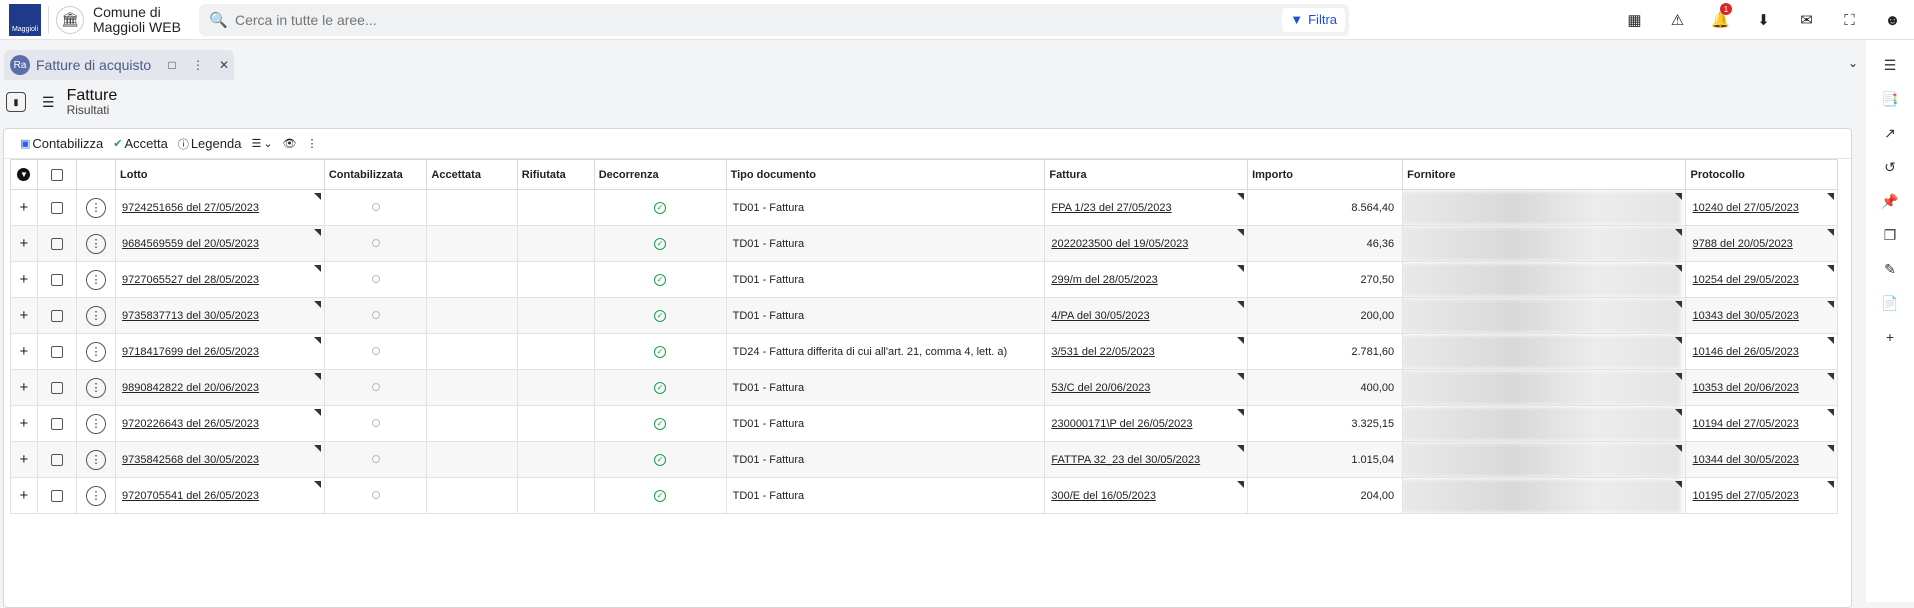 Image resolution: width=1914 pixels, height=608 pixels. I want to click on fattura-link: 230000171\P del 26/05/2023, so click(1121, 424).